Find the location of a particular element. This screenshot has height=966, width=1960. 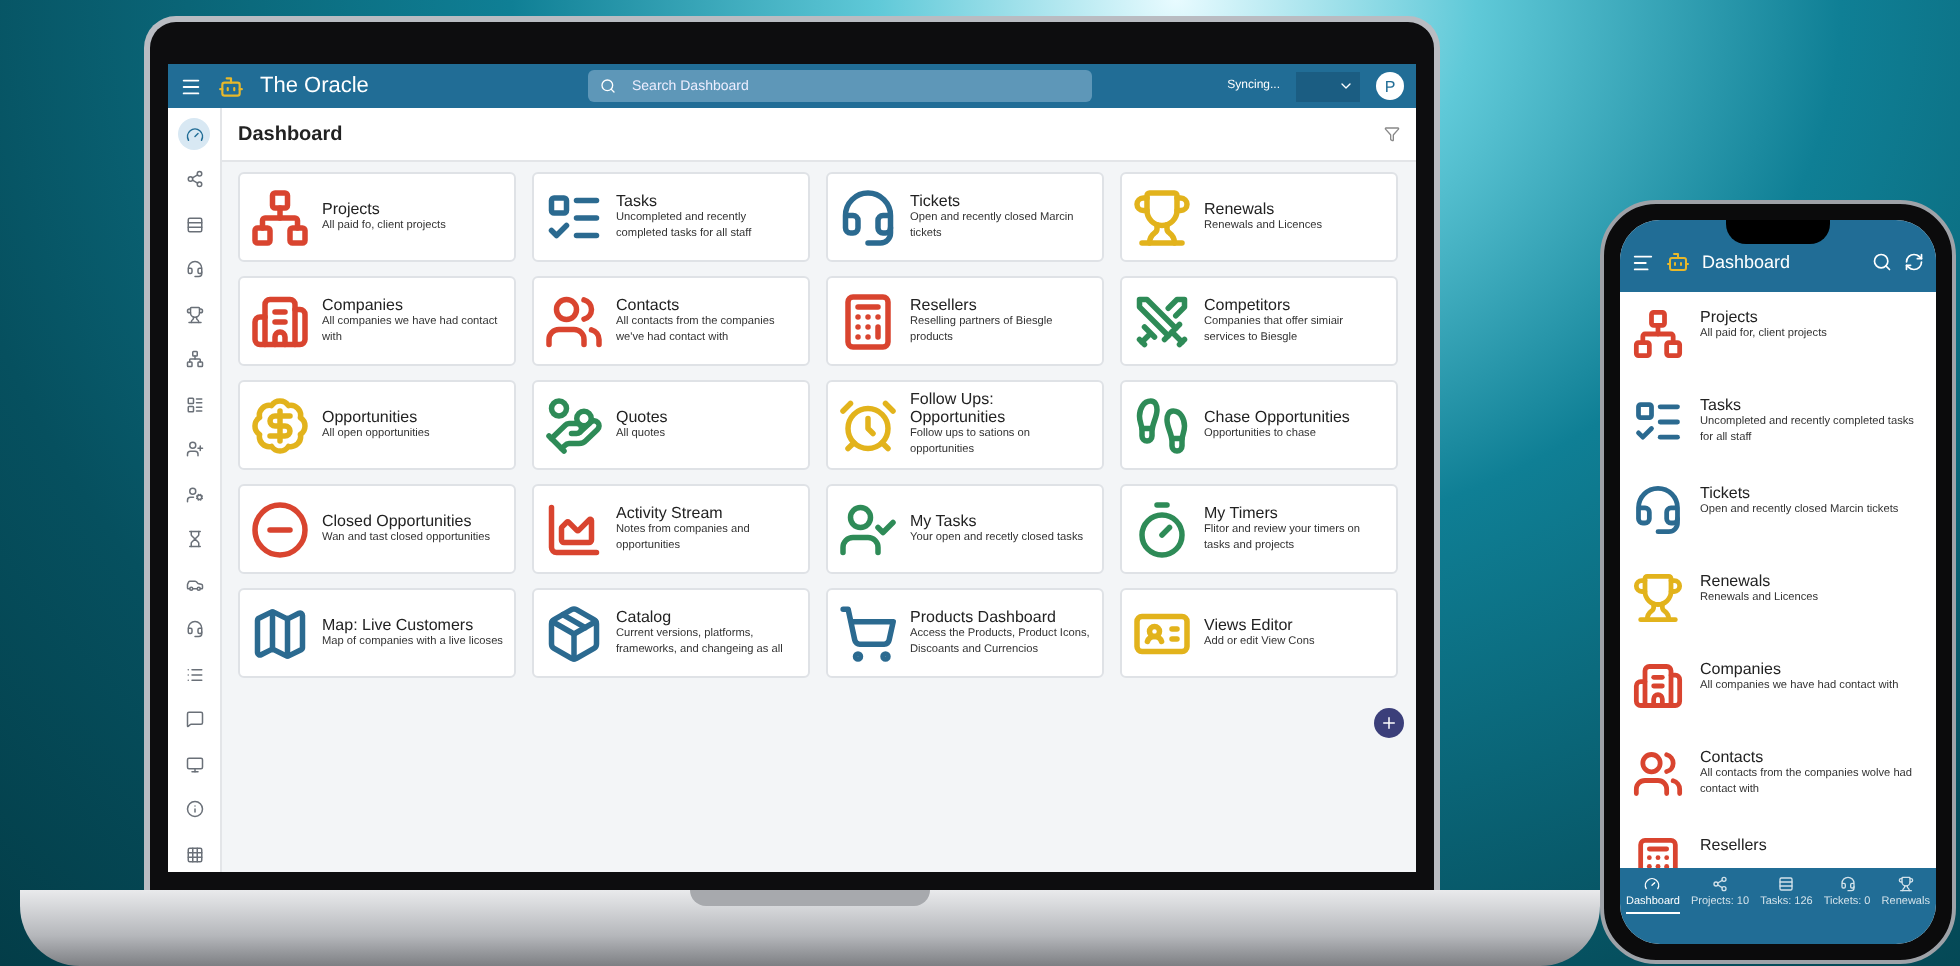

phone-title: Dashboard is located at coordinates (1747, 262).